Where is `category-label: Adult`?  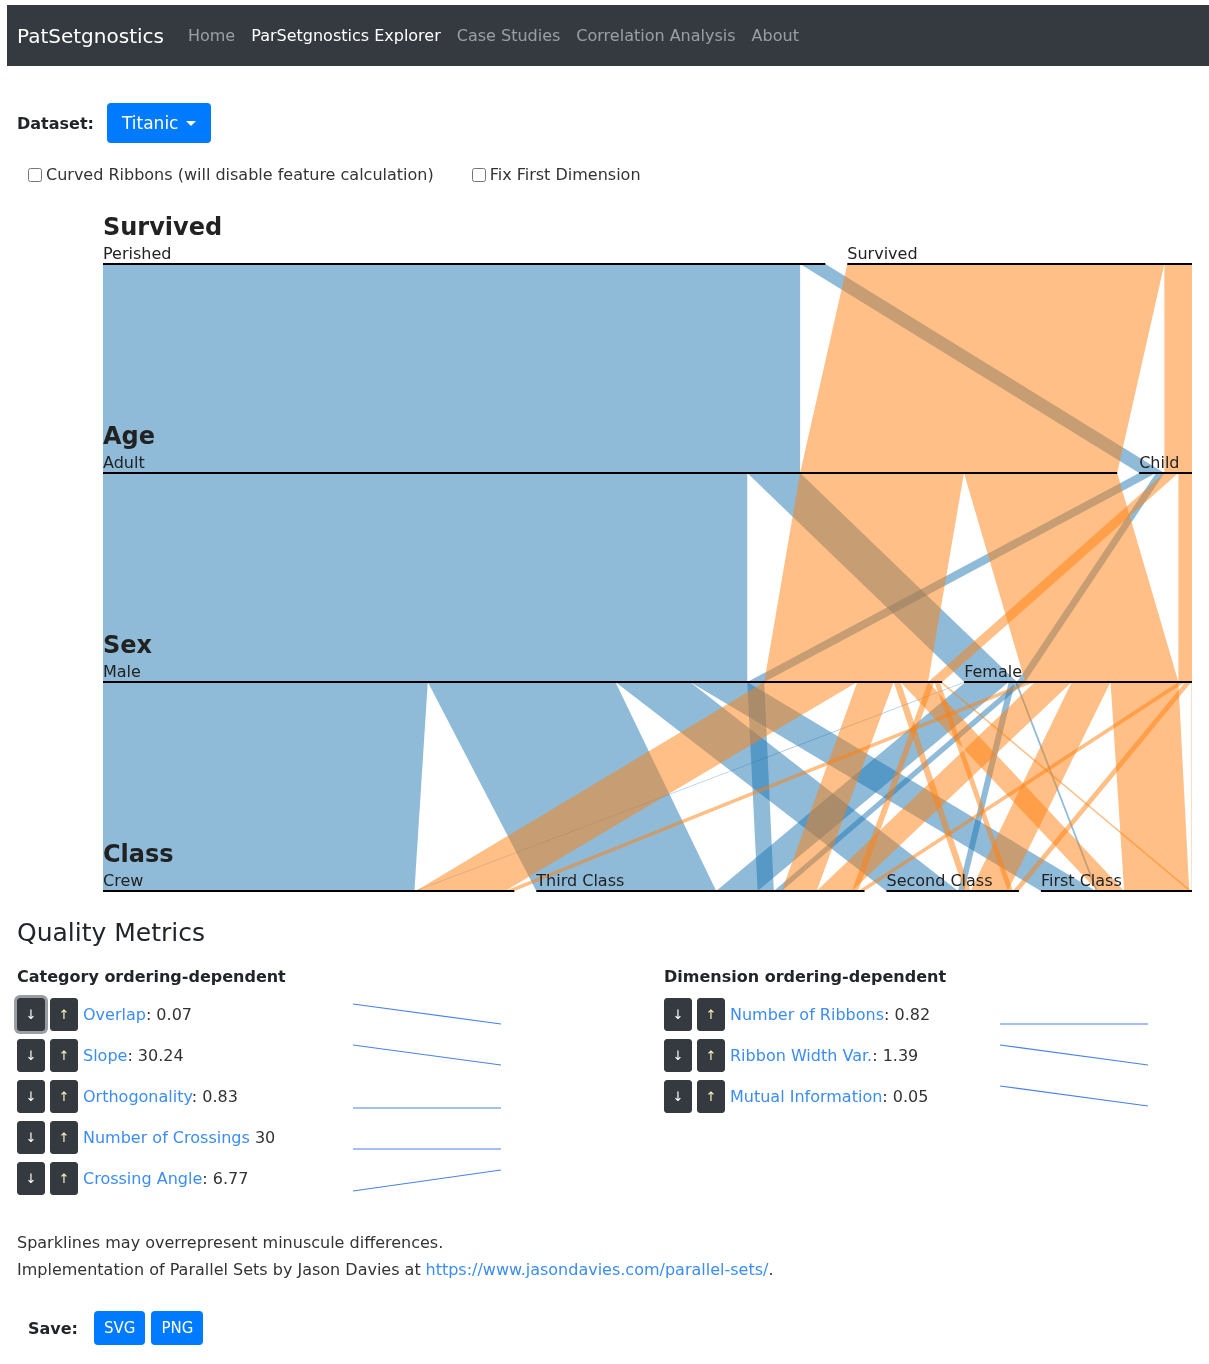 category-label: Adult is located at coordinates (124, 462).